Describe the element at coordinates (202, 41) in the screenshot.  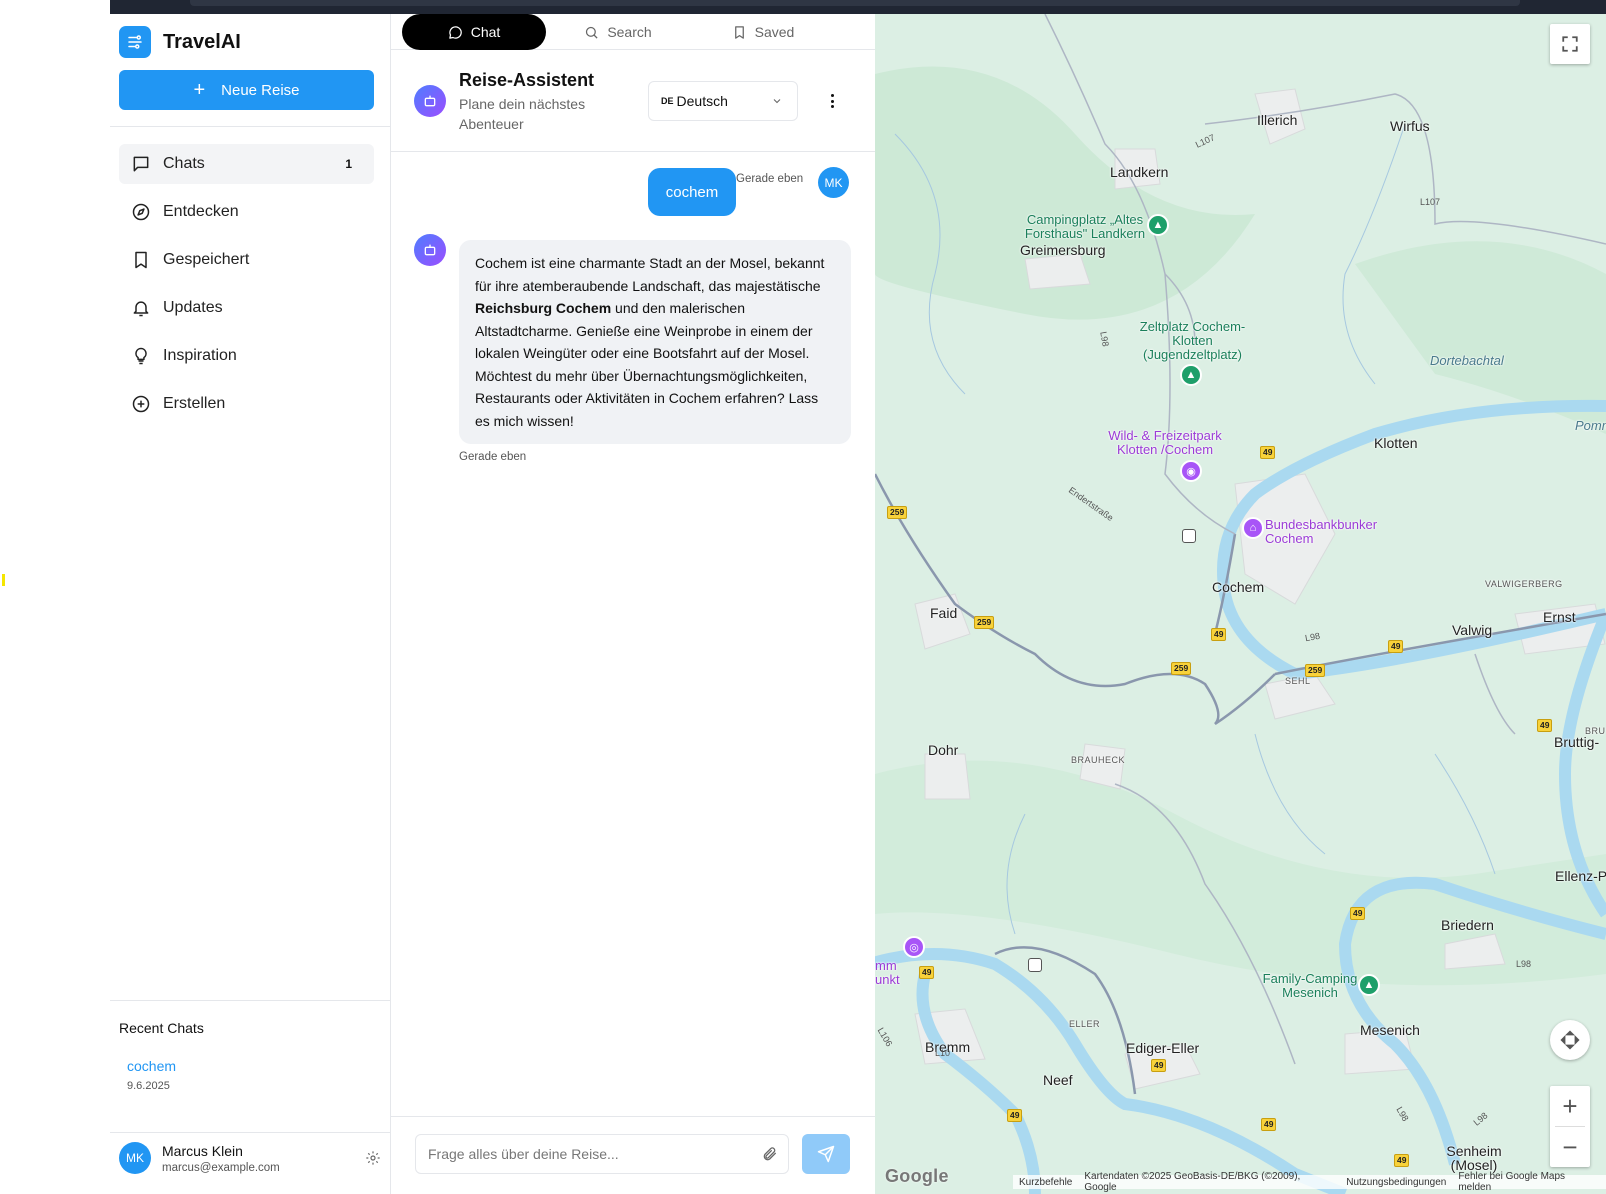
I see `app-name: TravelAI` at that location.